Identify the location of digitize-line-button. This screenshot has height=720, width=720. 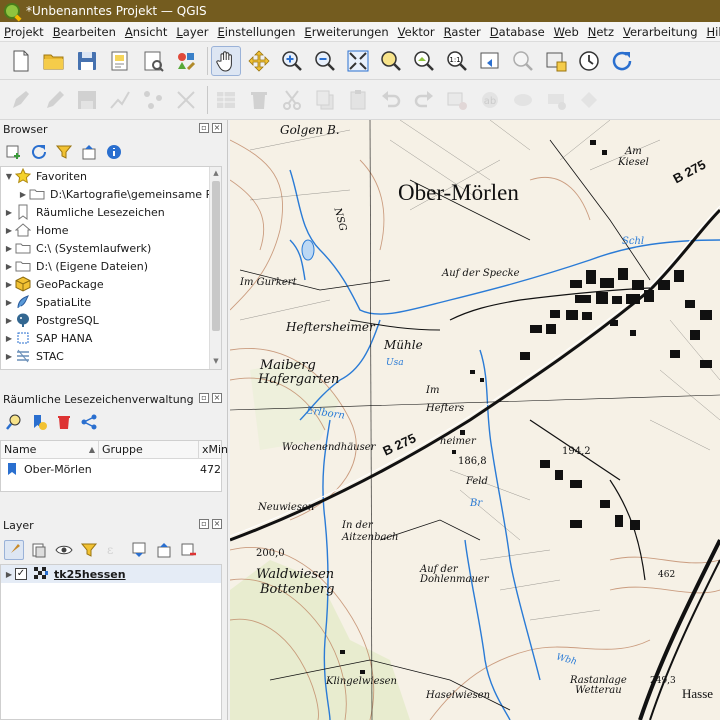
(120, 100).